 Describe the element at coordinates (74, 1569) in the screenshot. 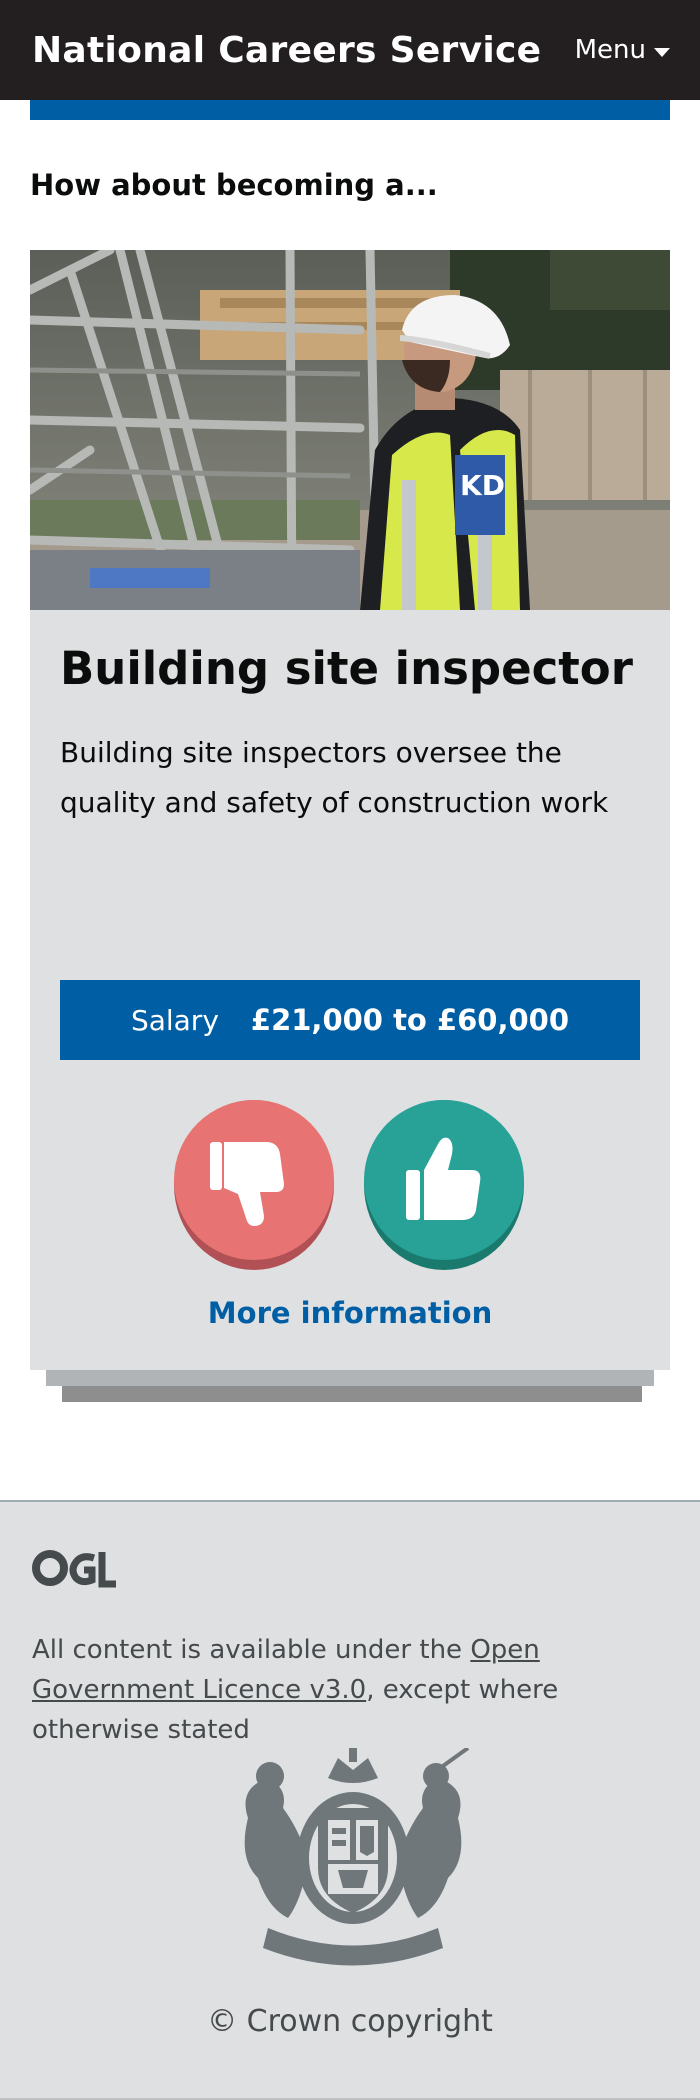

I see `ogl-logo-icon` at that location.